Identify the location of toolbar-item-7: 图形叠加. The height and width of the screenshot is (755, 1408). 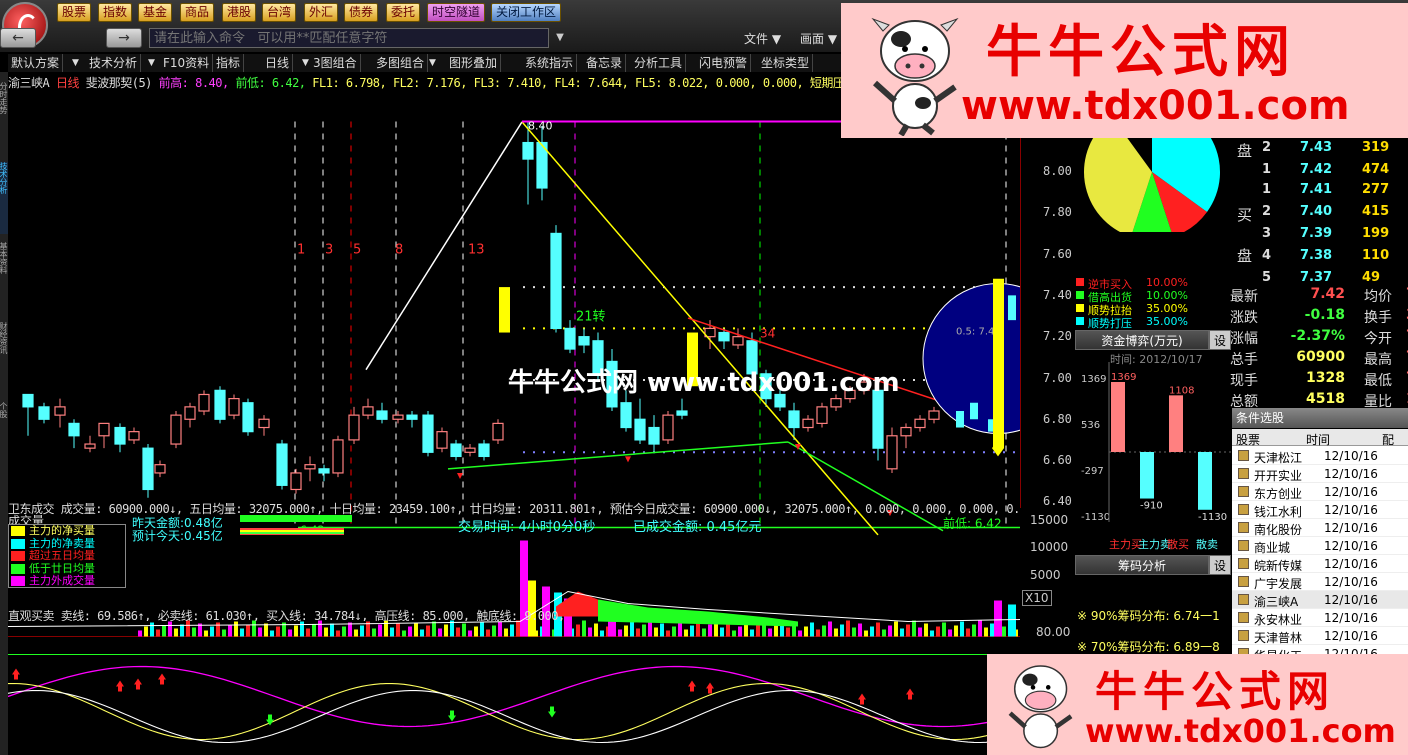
(474, 63).